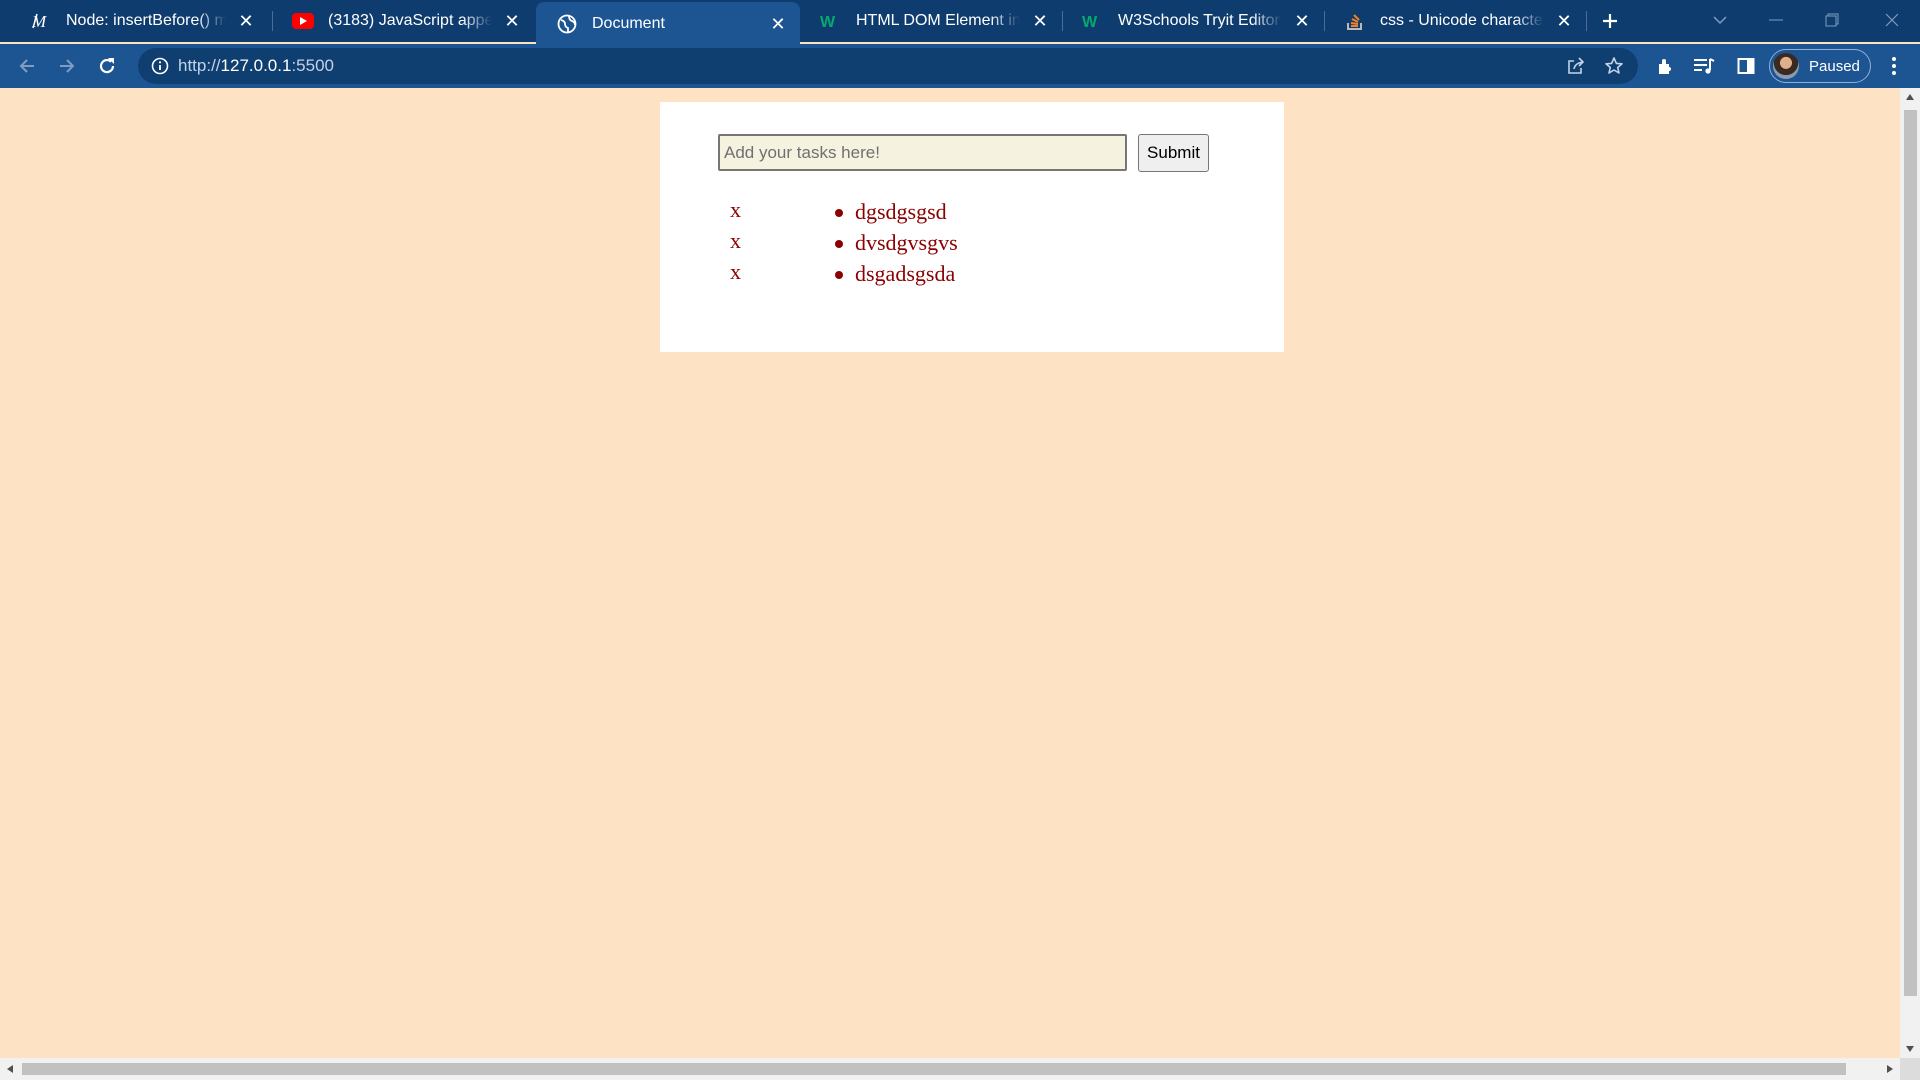  What do you see at coordinates (1786, 66) in the screenshot?
I see `avatar` at bounding box center [1786, 66].